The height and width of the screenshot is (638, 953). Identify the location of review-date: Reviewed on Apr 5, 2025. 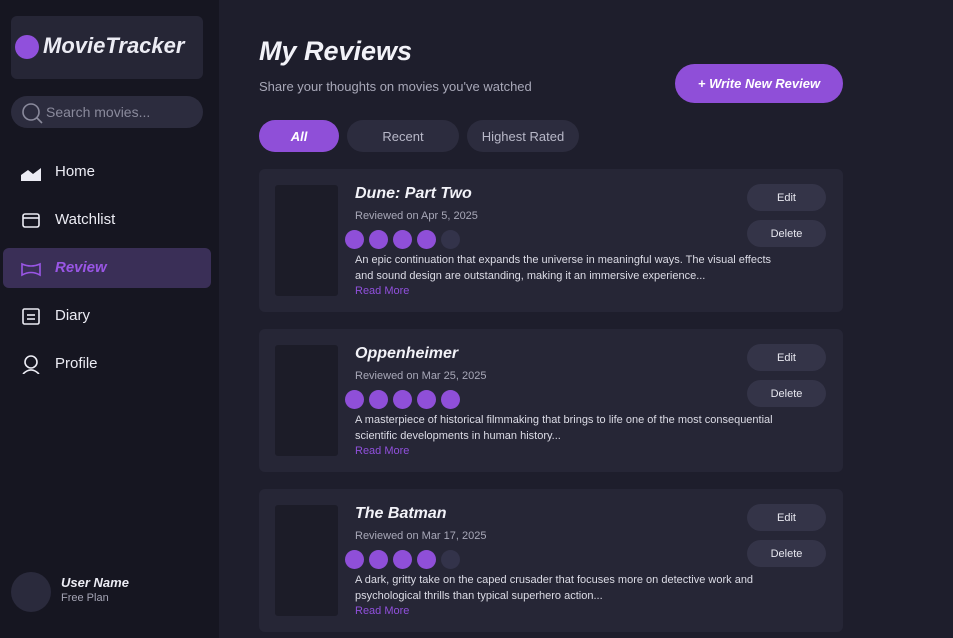
(416, 216).